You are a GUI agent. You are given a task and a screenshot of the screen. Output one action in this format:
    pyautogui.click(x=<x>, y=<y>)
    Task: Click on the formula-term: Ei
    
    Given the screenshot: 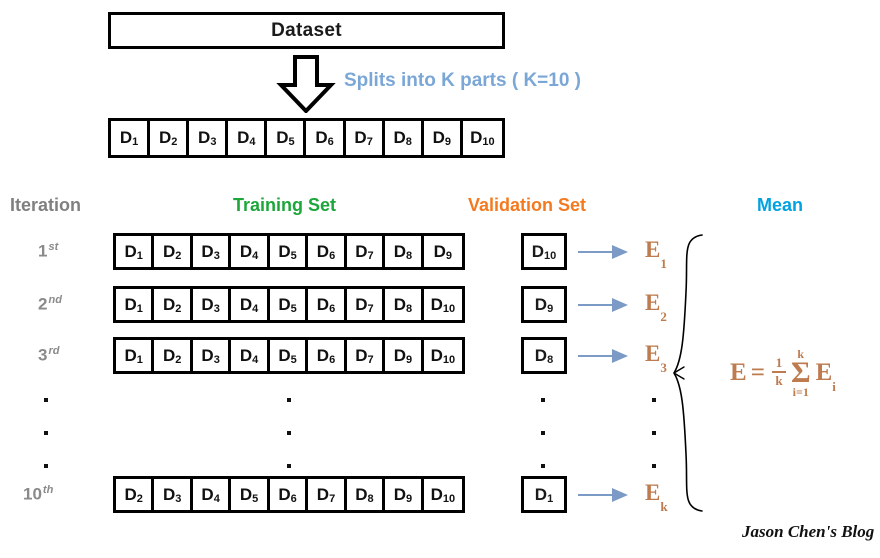 What is the action you would take?
    pyautogui.click(x=826, y=376)
    